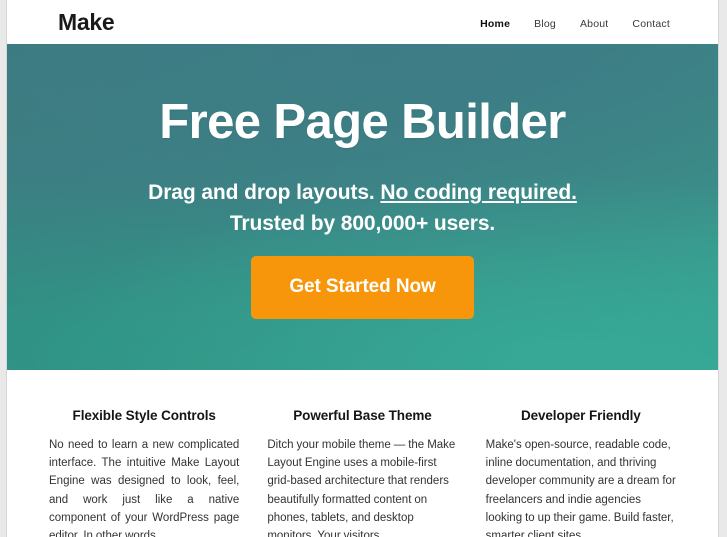 This screenshot has height=537, width=727. What do you see at coordinates (651, 24) in the screenshot?
I see `nav-link-contact: Contact` at bounding box center [651, 24].